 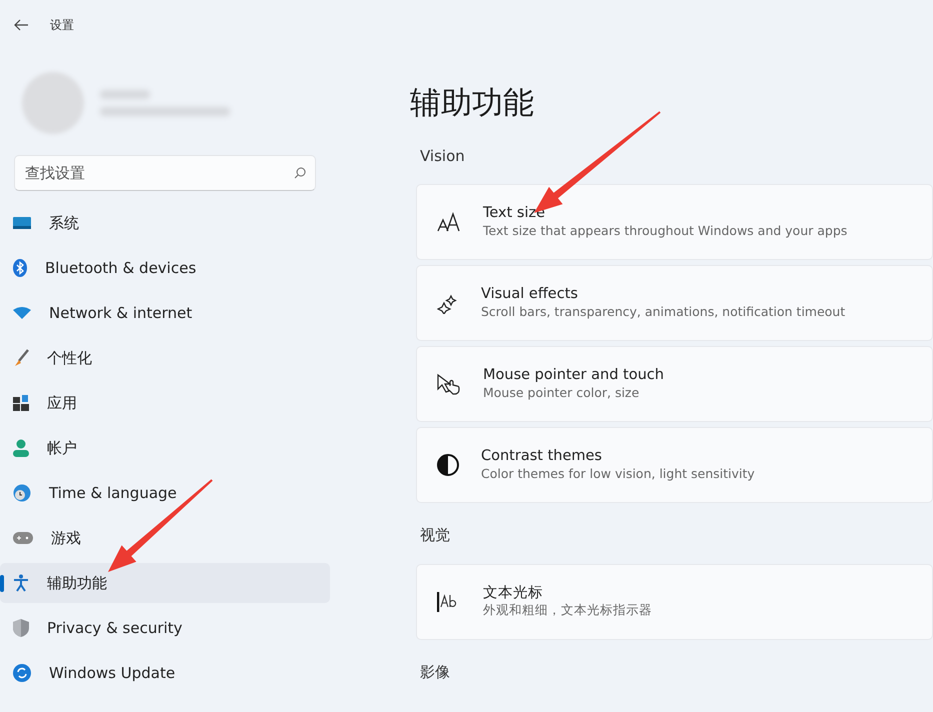 What do you see at coordinates (442, 156) in the screenshot?
I see `section-heading: Vision` at bounding box center [442, 156].